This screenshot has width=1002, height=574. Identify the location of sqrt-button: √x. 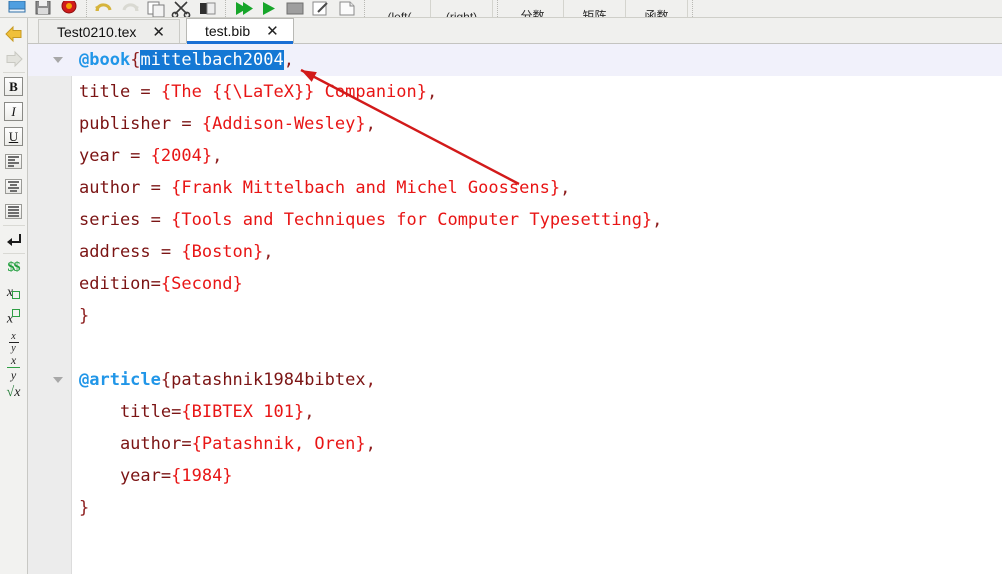
(14, 392).